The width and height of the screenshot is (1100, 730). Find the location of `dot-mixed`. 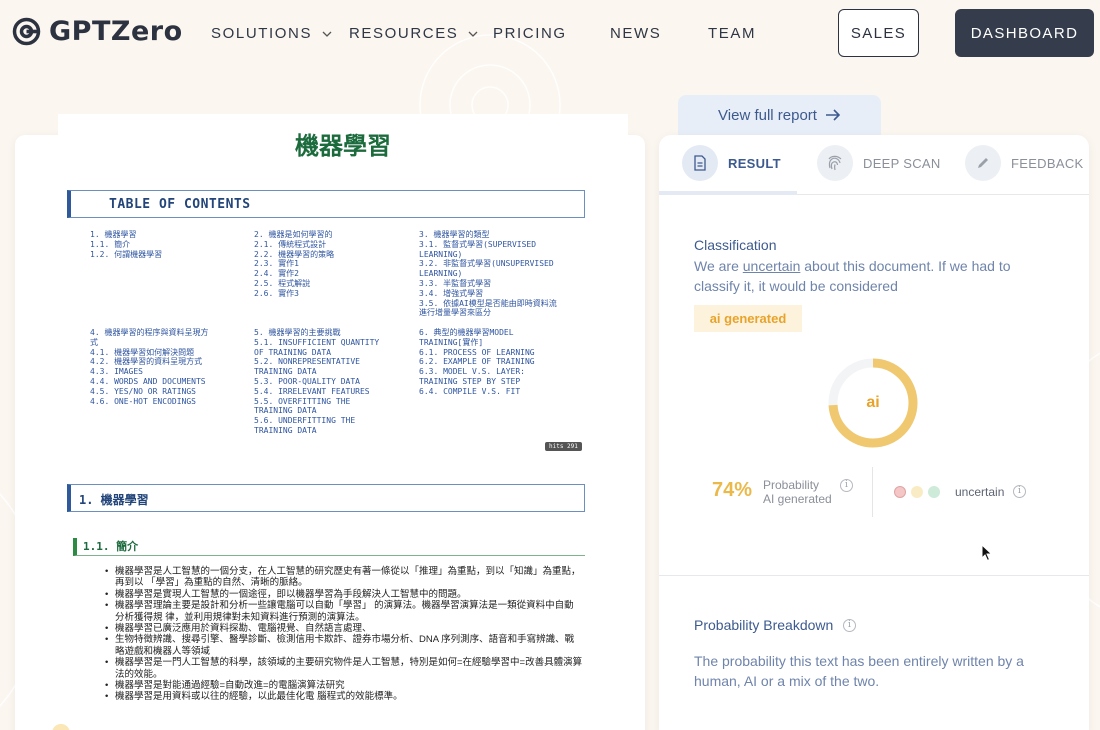

dot-mixed is located at coordinates (917, 492).